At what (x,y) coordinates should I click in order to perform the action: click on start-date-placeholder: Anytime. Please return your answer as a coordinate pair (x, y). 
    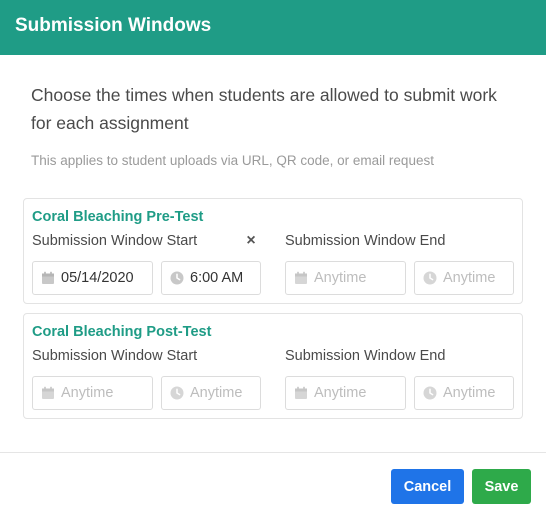
    Looking at the image, I should click on (87, 393).